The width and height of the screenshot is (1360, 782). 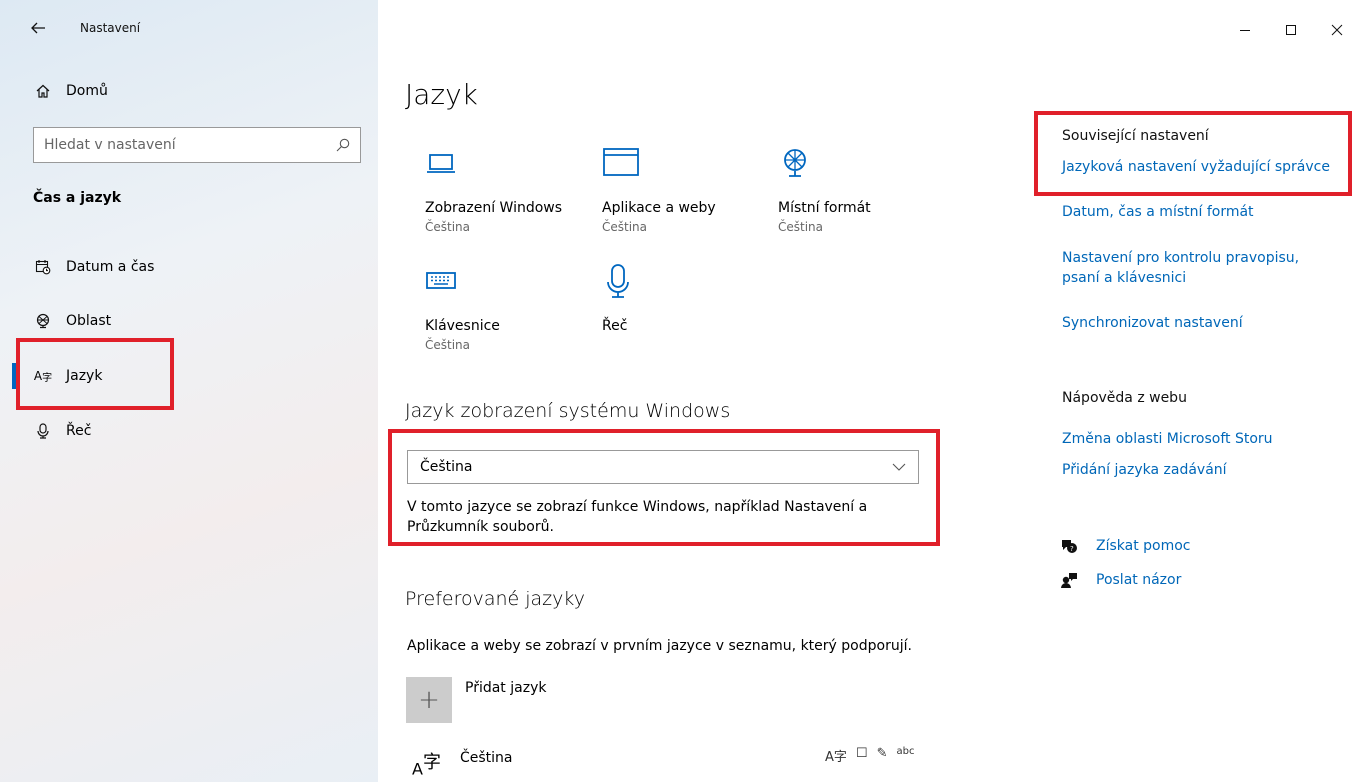 I want to click on tile-aplikace-a-weby: Aplikace a weby Čeština, so click(x=687, y=190).